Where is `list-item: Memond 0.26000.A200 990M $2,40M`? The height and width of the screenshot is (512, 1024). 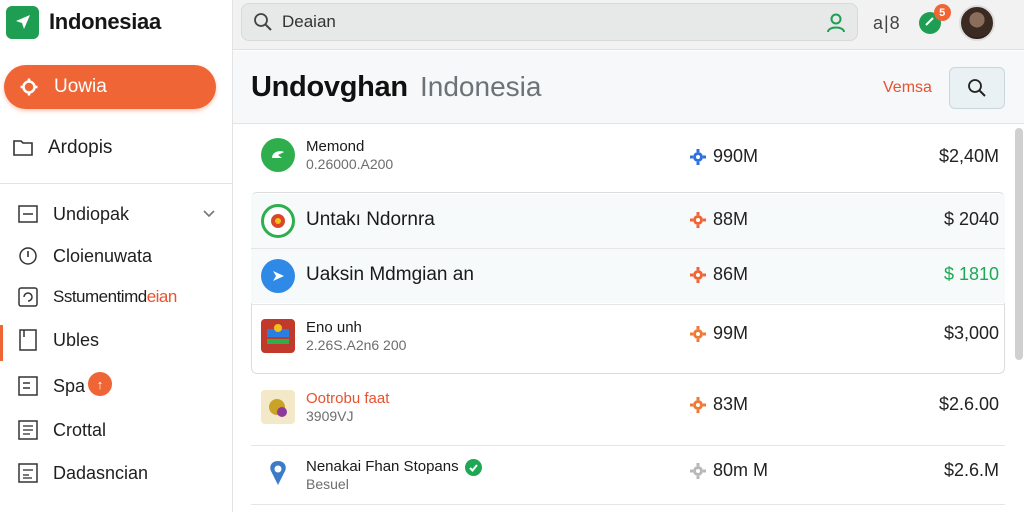 list-item: Memond 0.26000.A200 990M $2,40M is located at coordinates (628, 156).